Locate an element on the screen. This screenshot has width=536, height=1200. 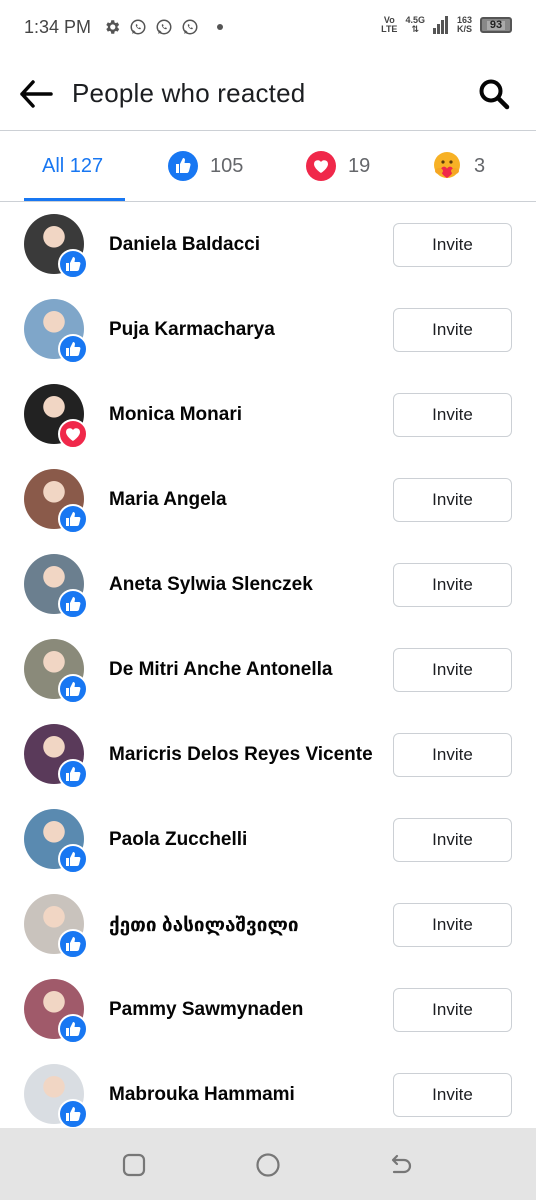
volte-indicator: Vo LTE is located at coordinates (389, 24).